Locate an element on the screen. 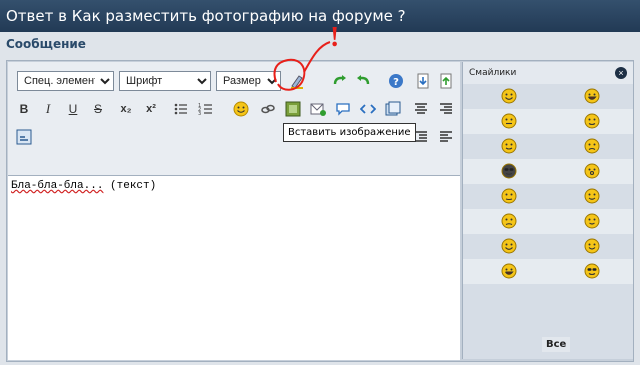 Image resolution: width=640 pixels, height=365 pixels. align-right-button is located at coordinates (446, 109).